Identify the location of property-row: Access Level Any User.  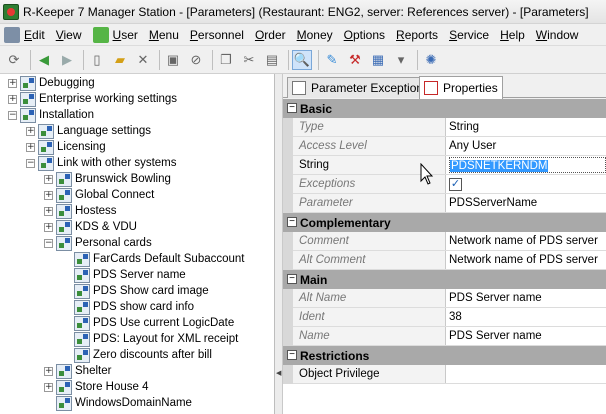
(444, 146).